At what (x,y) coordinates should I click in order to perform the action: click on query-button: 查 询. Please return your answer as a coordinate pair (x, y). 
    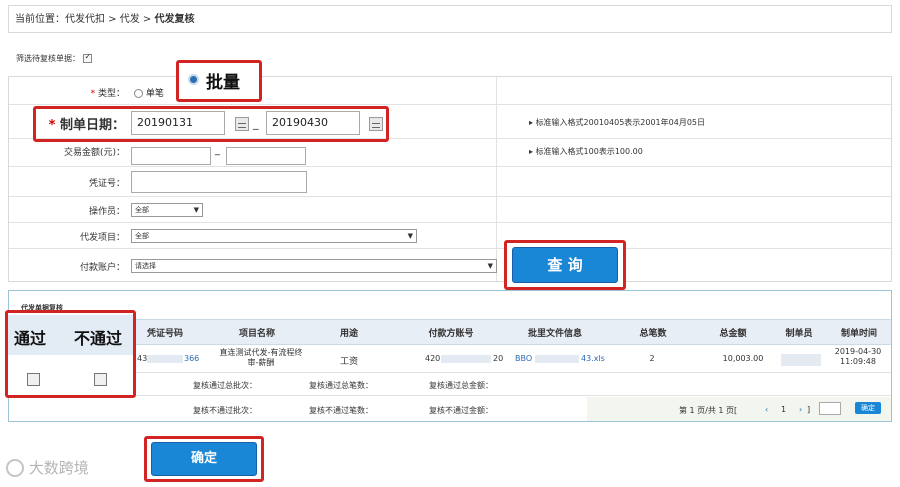
    Looking at the image, I should click on (565, 265).